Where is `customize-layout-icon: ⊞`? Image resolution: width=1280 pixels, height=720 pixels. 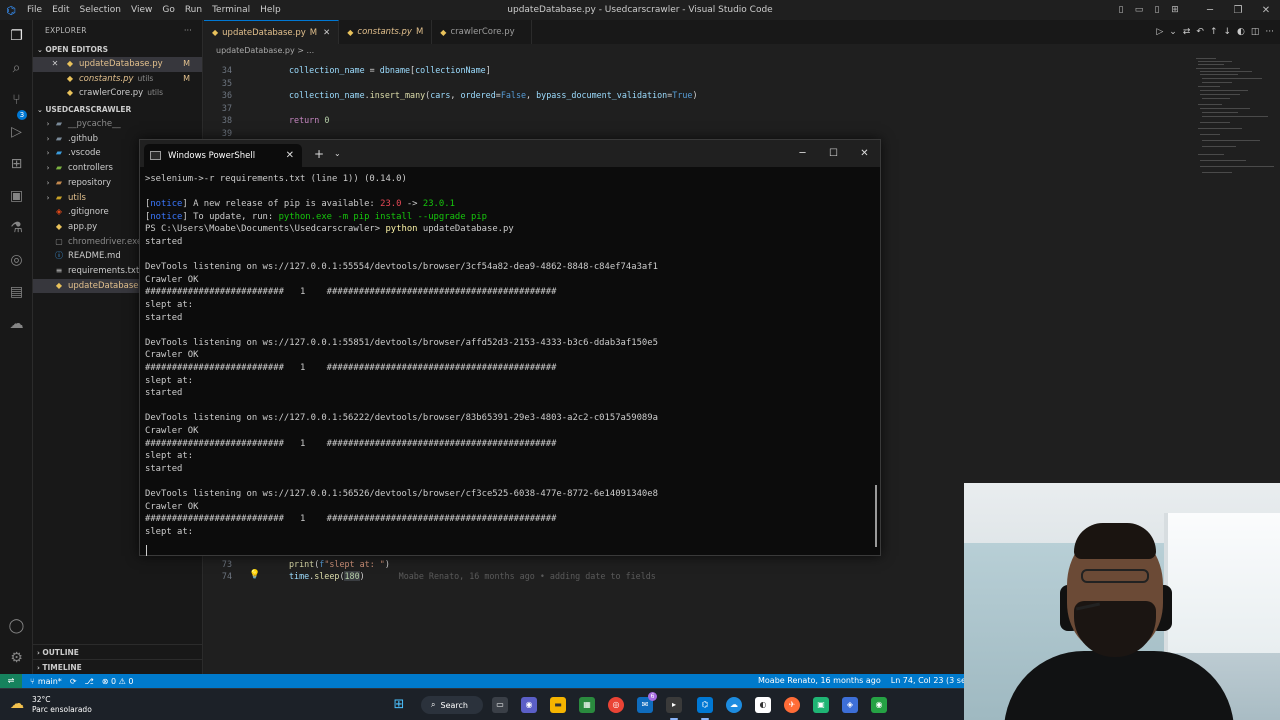 customize-layout-icon: ⊞ is located at coordinates (1175, 10).